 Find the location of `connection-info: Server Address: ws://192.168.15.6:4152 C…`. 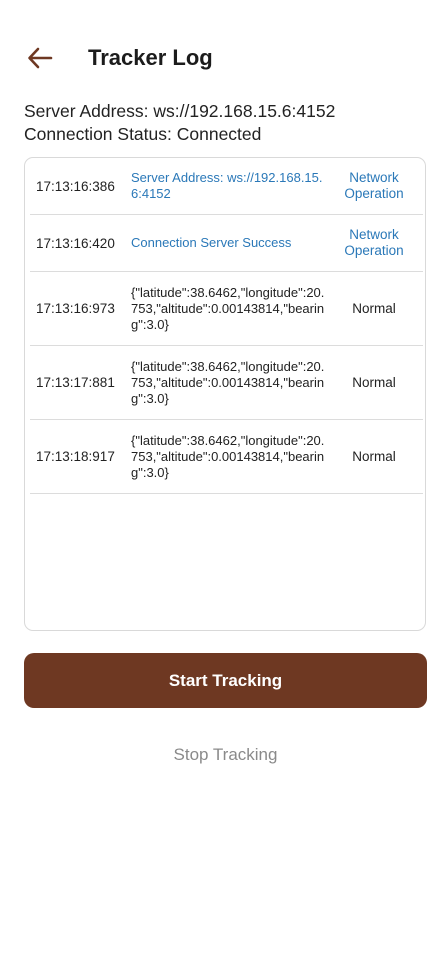

connection-info: Server Address: ws://192.168.15.6:4152 C… is located at coordinates (179, 123).